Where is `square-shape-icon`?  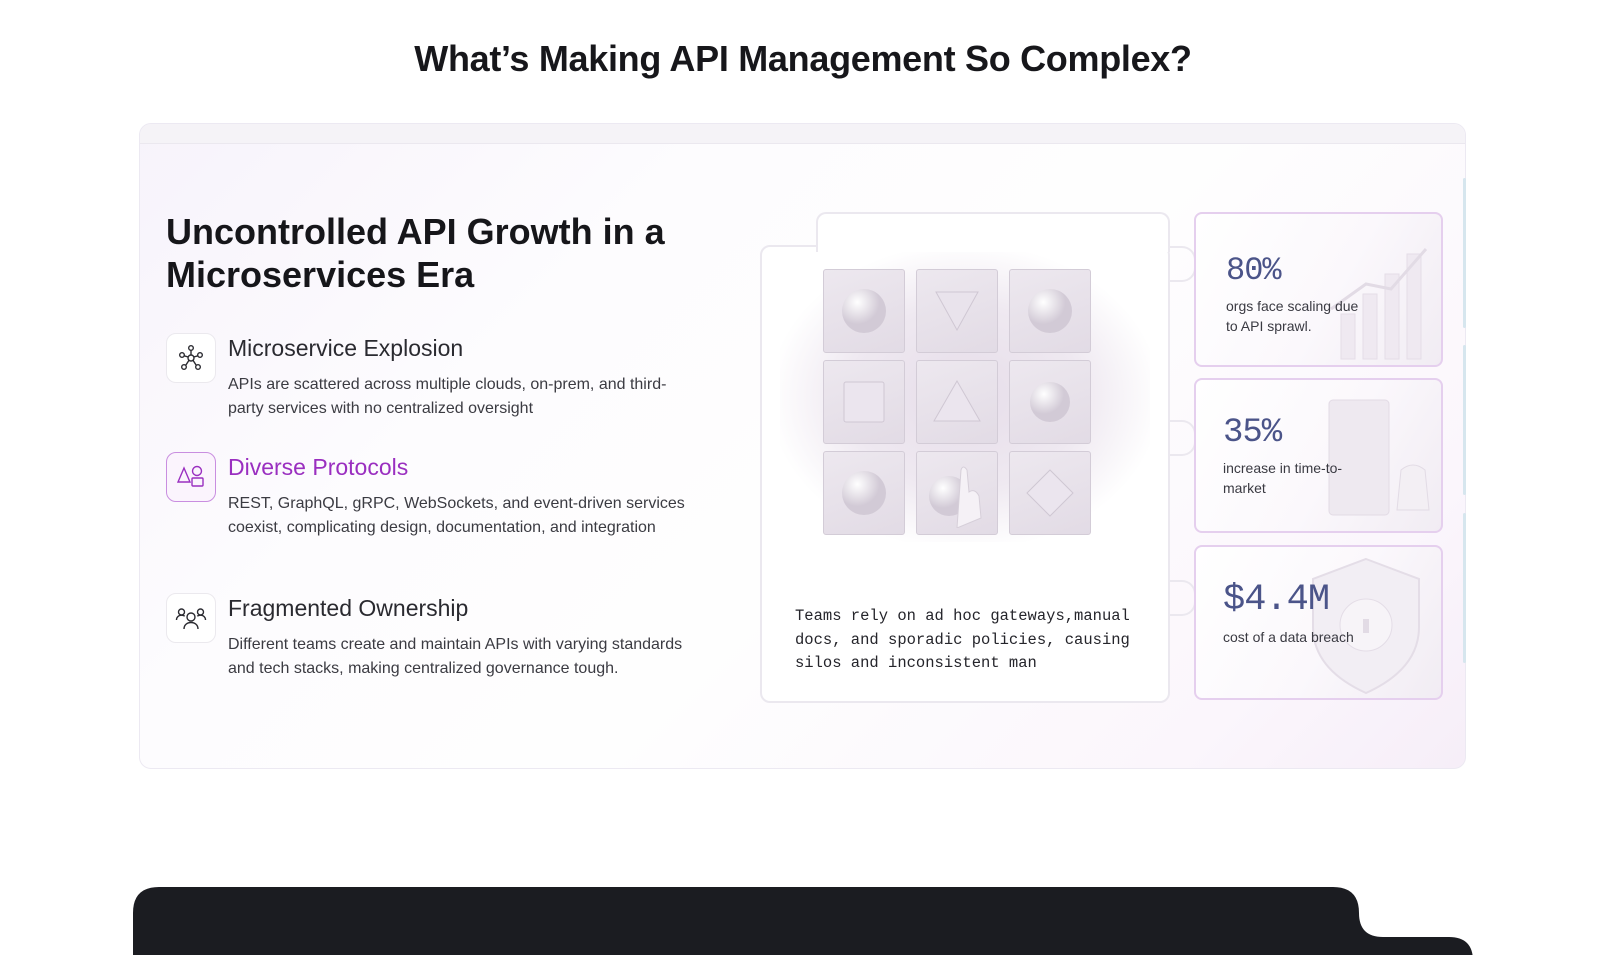
square-shape-icon is located at coordinates (864, 402).